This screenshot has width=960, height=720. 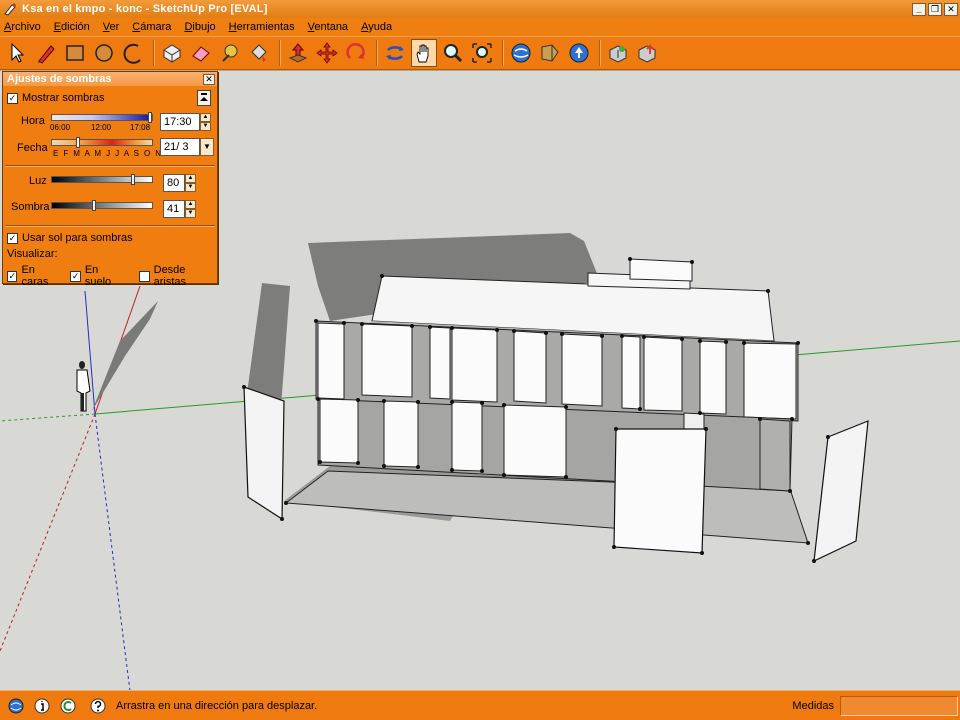 I want to click on time-slider-thumb, so click(x=150, y=117).